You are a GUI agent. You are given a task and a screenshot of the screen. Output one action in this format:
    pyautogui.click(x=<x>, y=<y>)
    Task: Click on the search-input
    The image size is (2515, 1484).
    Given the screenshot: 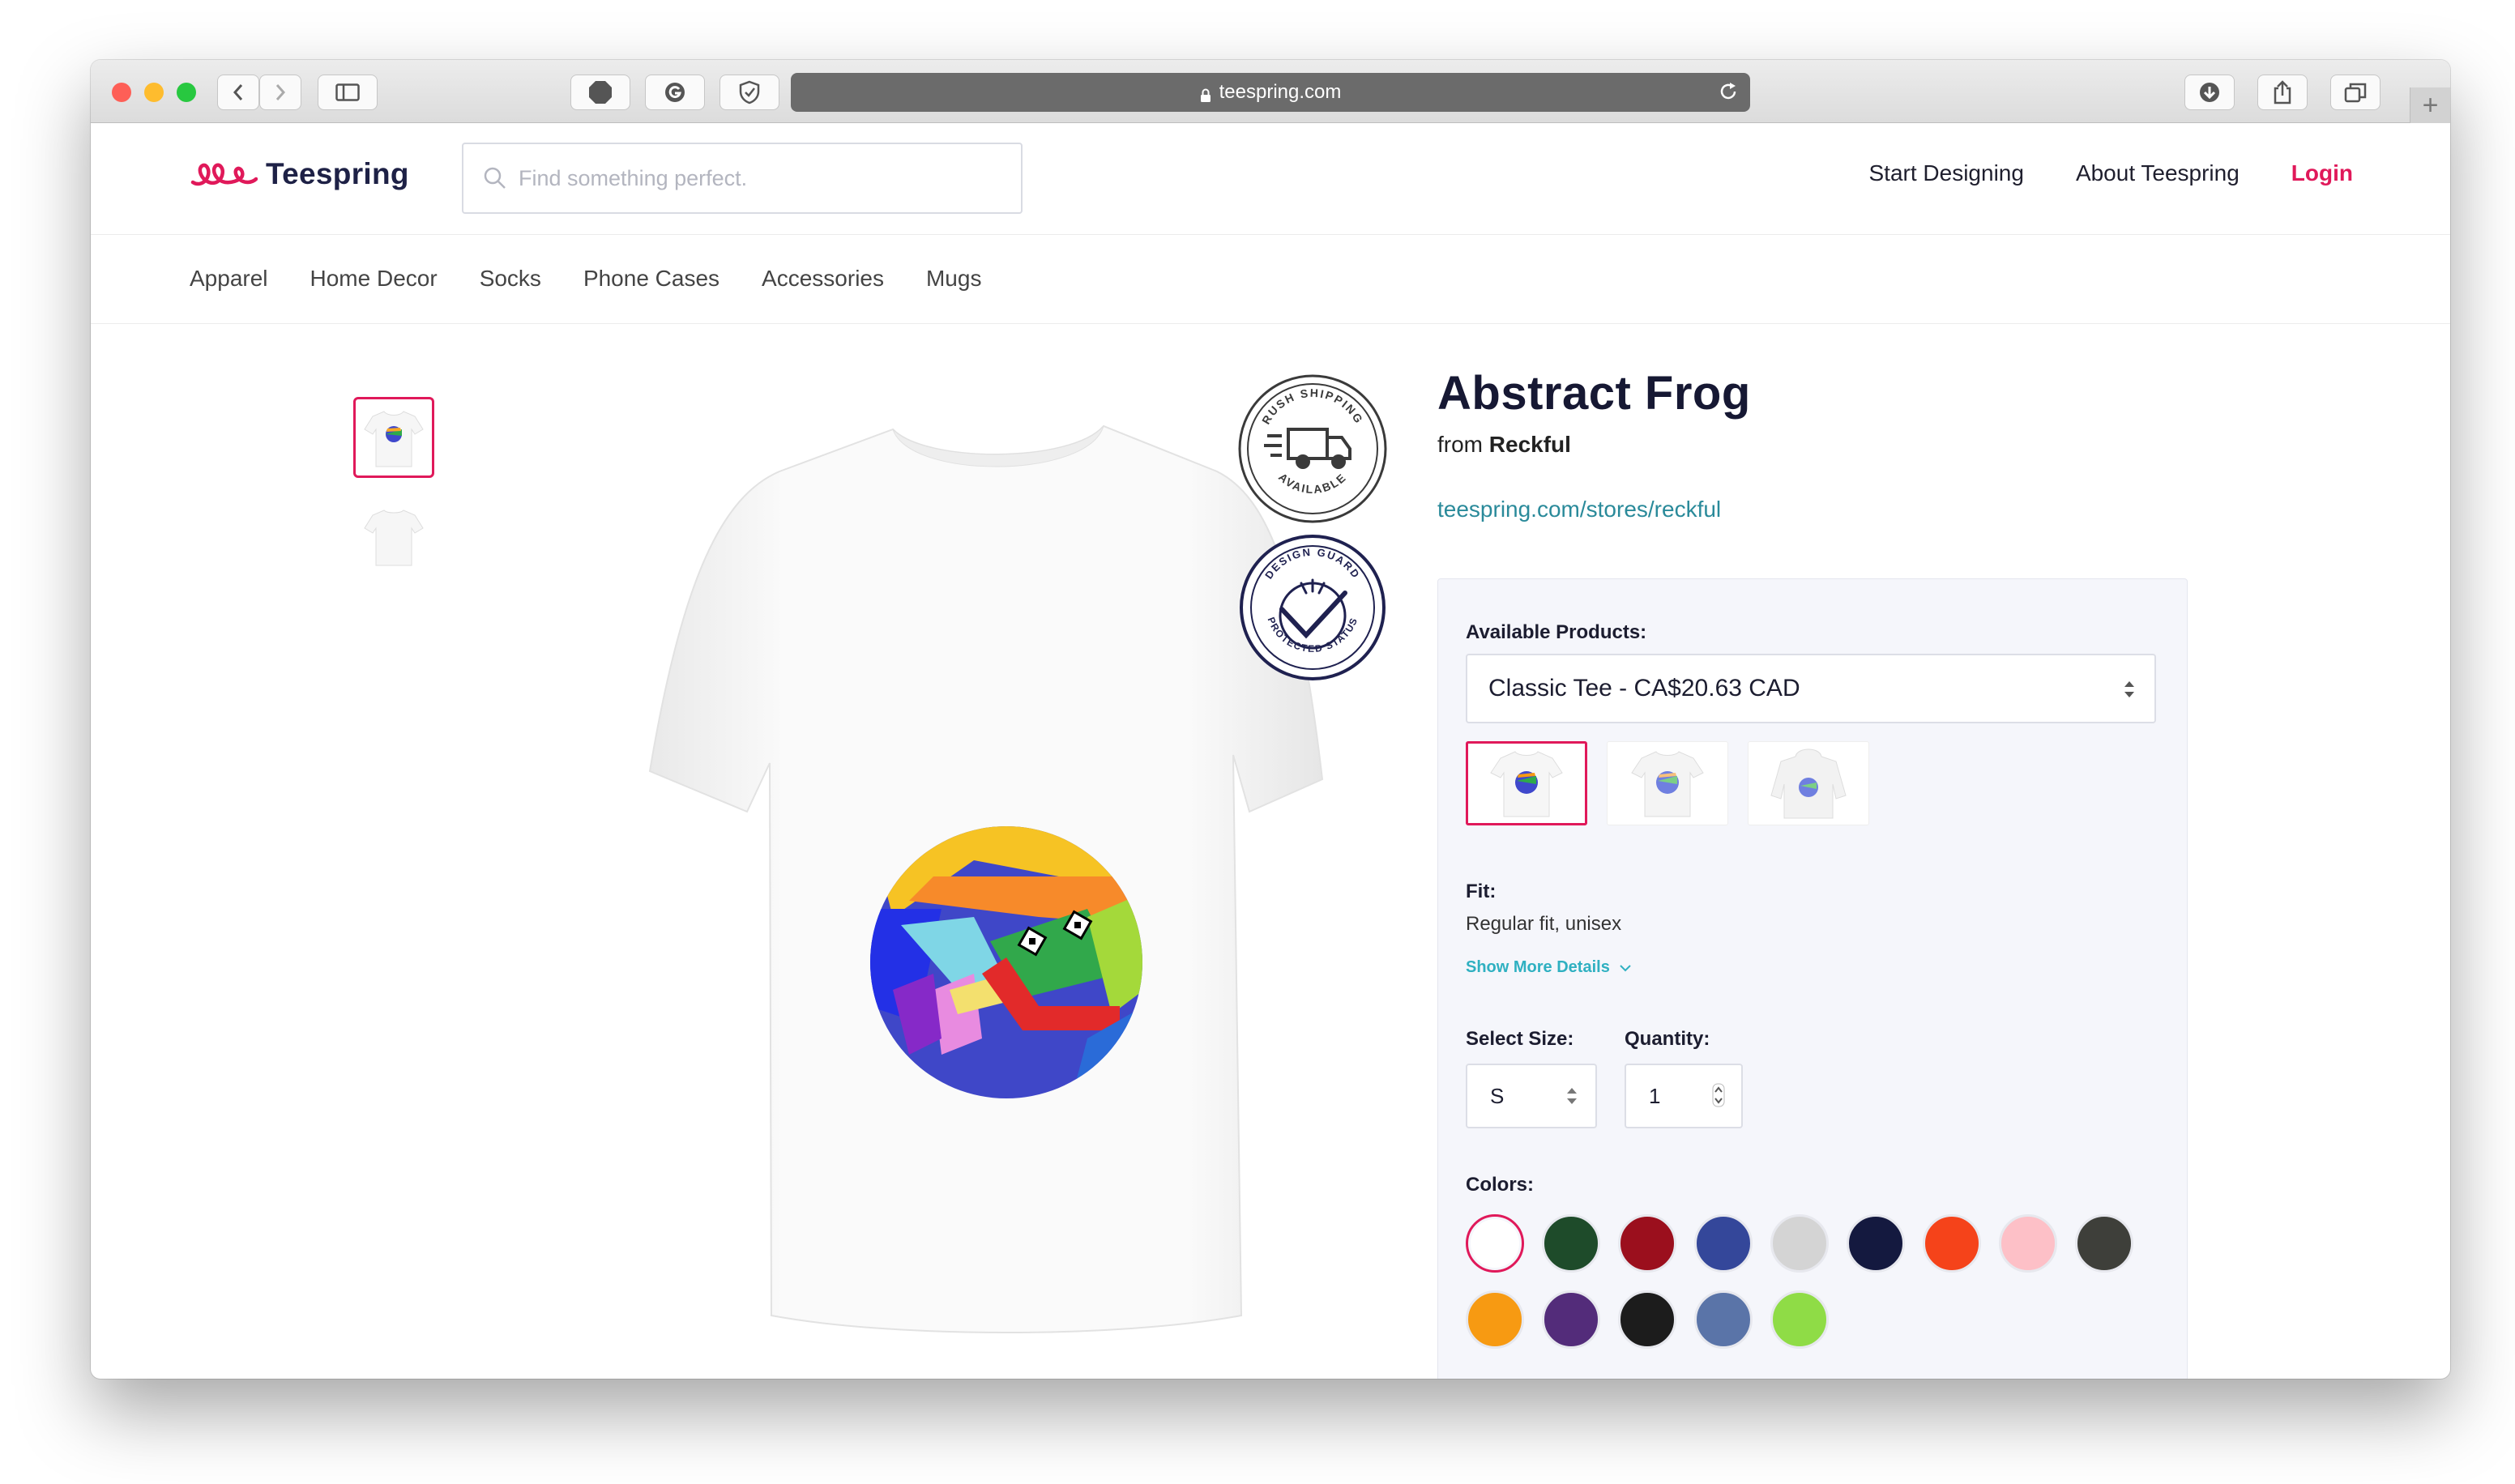 What is the action you would take?
    pyautogui.click(x=746, y=178)
    